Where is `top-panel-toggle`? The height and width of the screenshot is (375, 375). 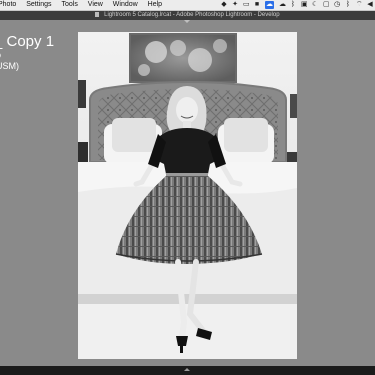 top-panel-toggle is located at coordinates (187, 21).